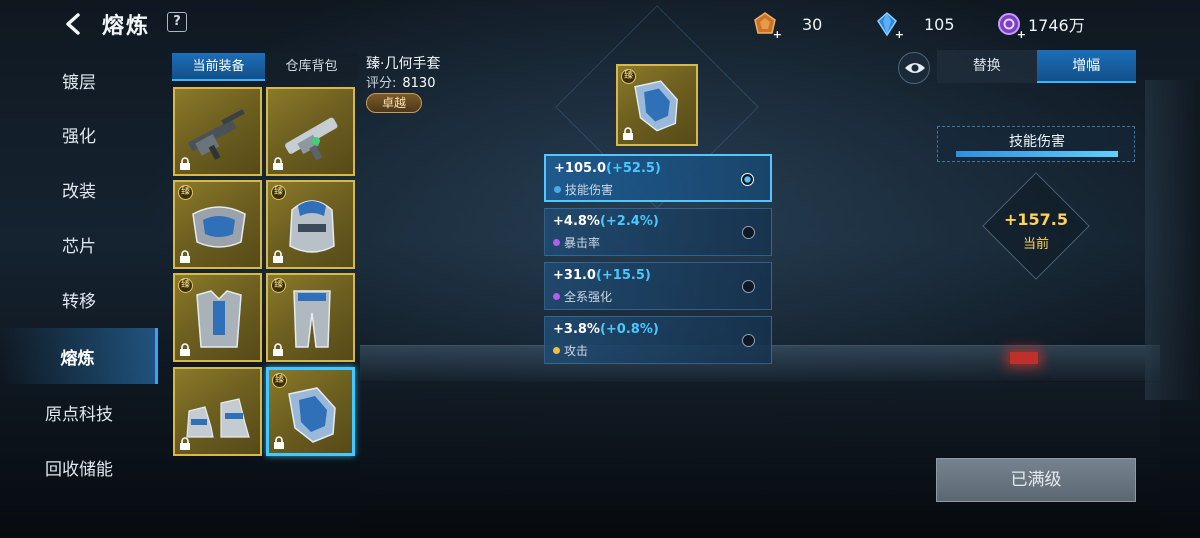 This screenshot has width=1200, height=538. What do you see at coordinates (600, 24) in the screenshot?
I see `top-bar: 熔炼 ? + 30 + 105 + 1746万` at bounding box center [600, 24].